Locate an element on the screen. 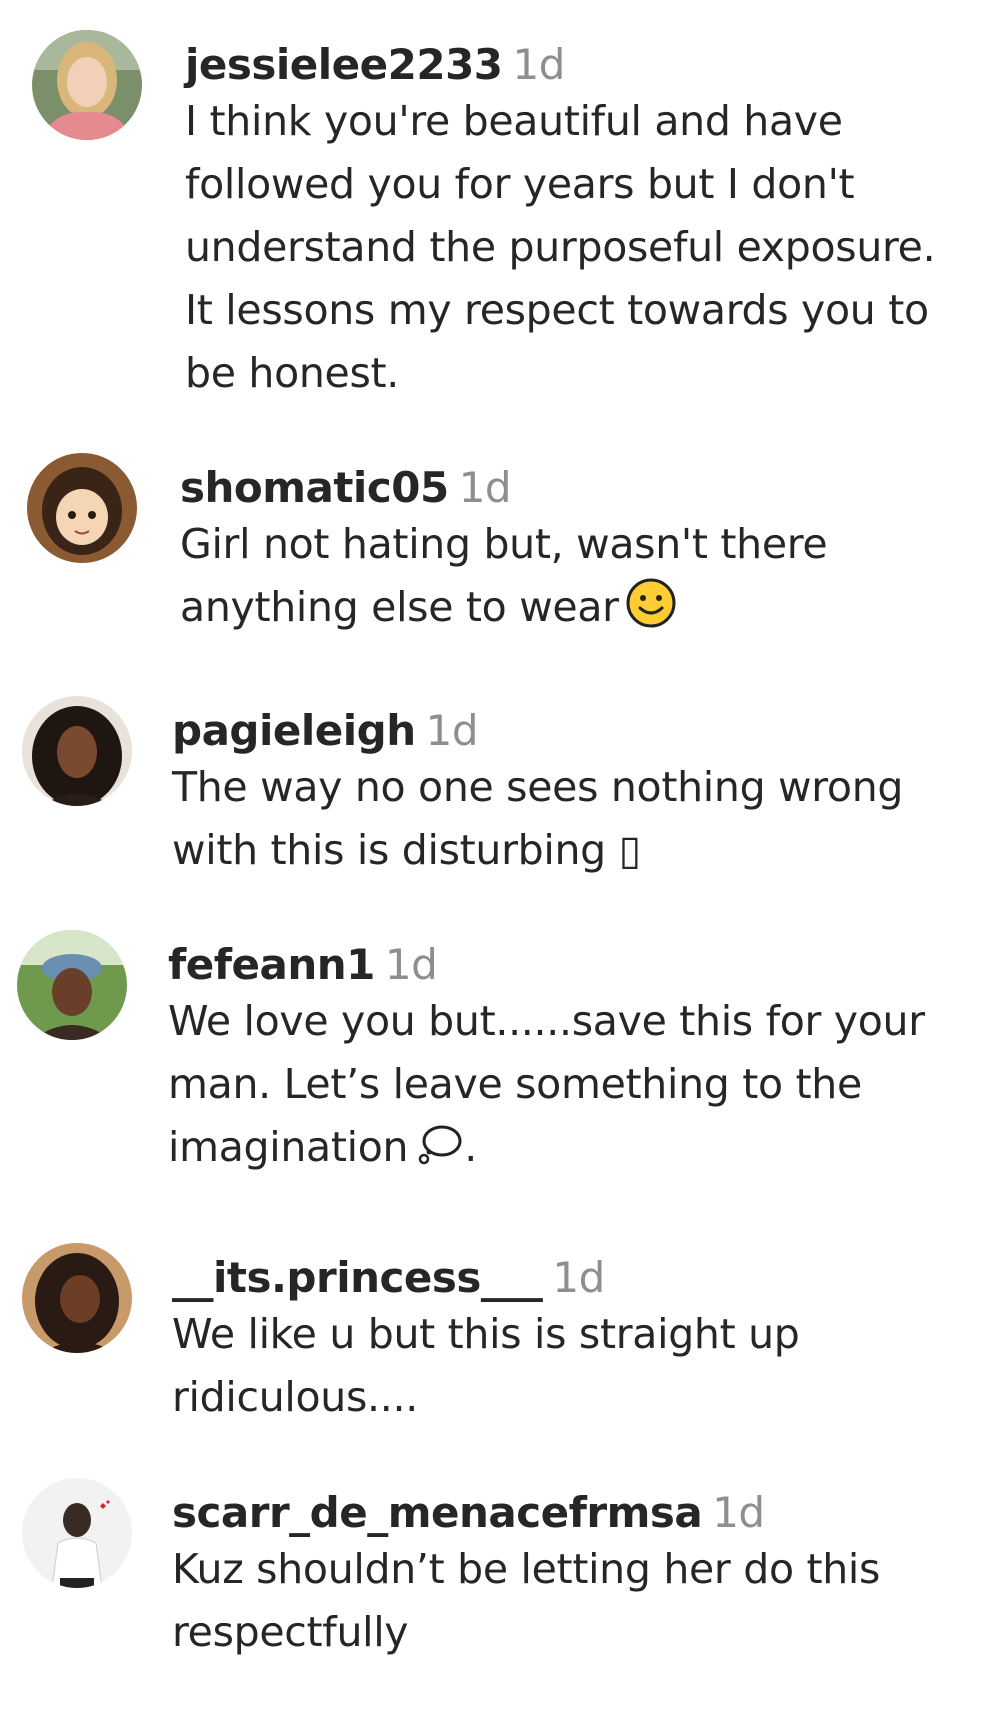 The image size is (1000, 1712). comment-header: jessielee2233 1d is located at coordinates (582, 65).